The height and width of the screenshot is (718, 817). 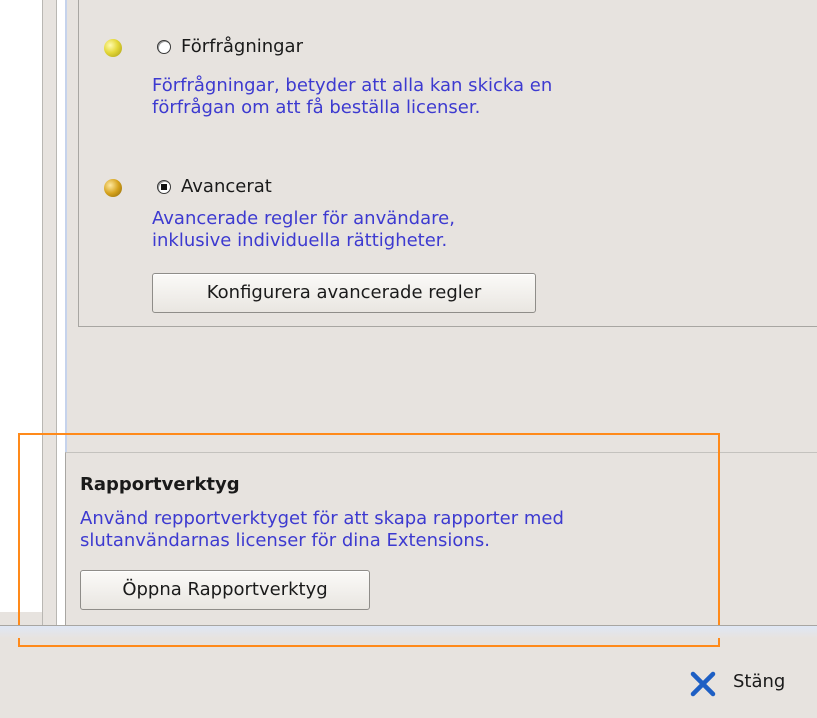 I want to click on yellow-status-icon, so click(x=113, y=48).